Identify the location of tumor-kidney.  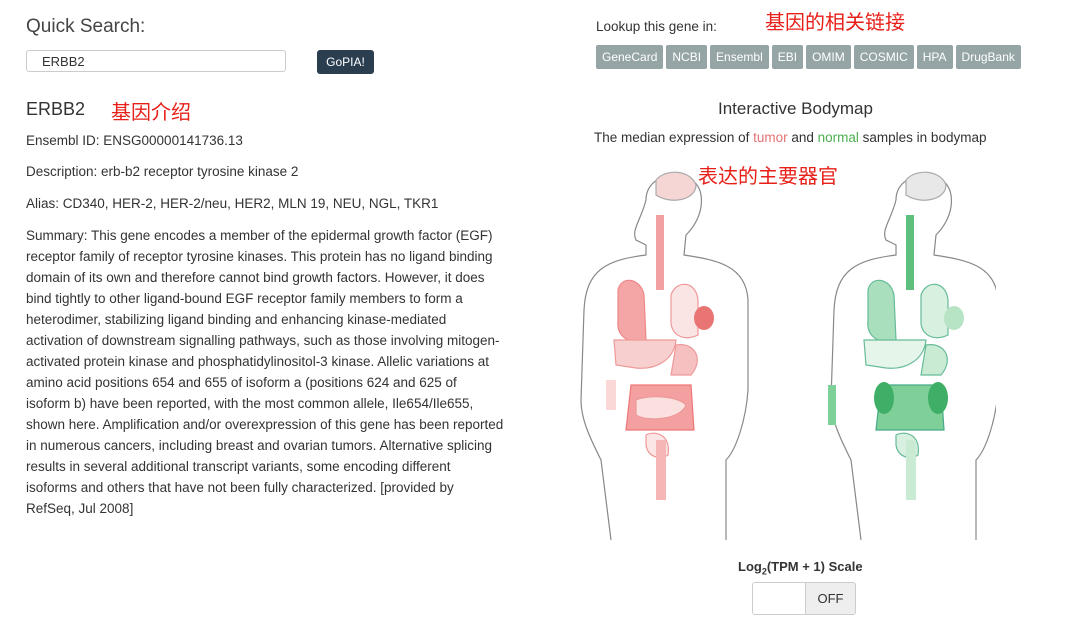
(611, 395).